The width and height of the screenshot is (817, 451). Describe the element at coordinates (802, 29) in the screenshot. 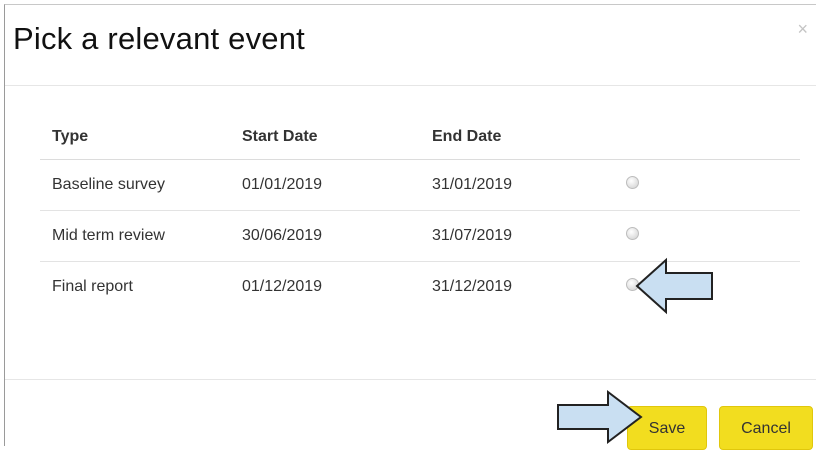

I see `close-icon: ×` at that location.